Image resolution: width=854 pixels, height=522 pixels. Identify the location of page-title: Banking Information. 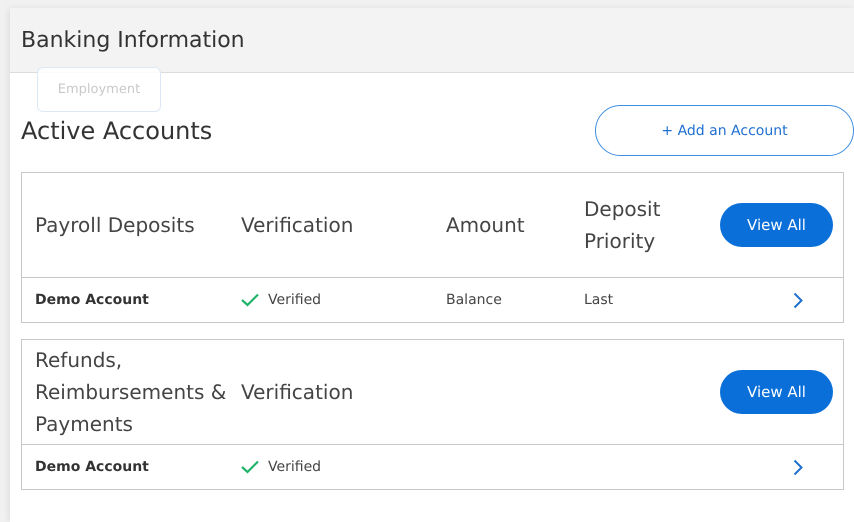
(133, 40).